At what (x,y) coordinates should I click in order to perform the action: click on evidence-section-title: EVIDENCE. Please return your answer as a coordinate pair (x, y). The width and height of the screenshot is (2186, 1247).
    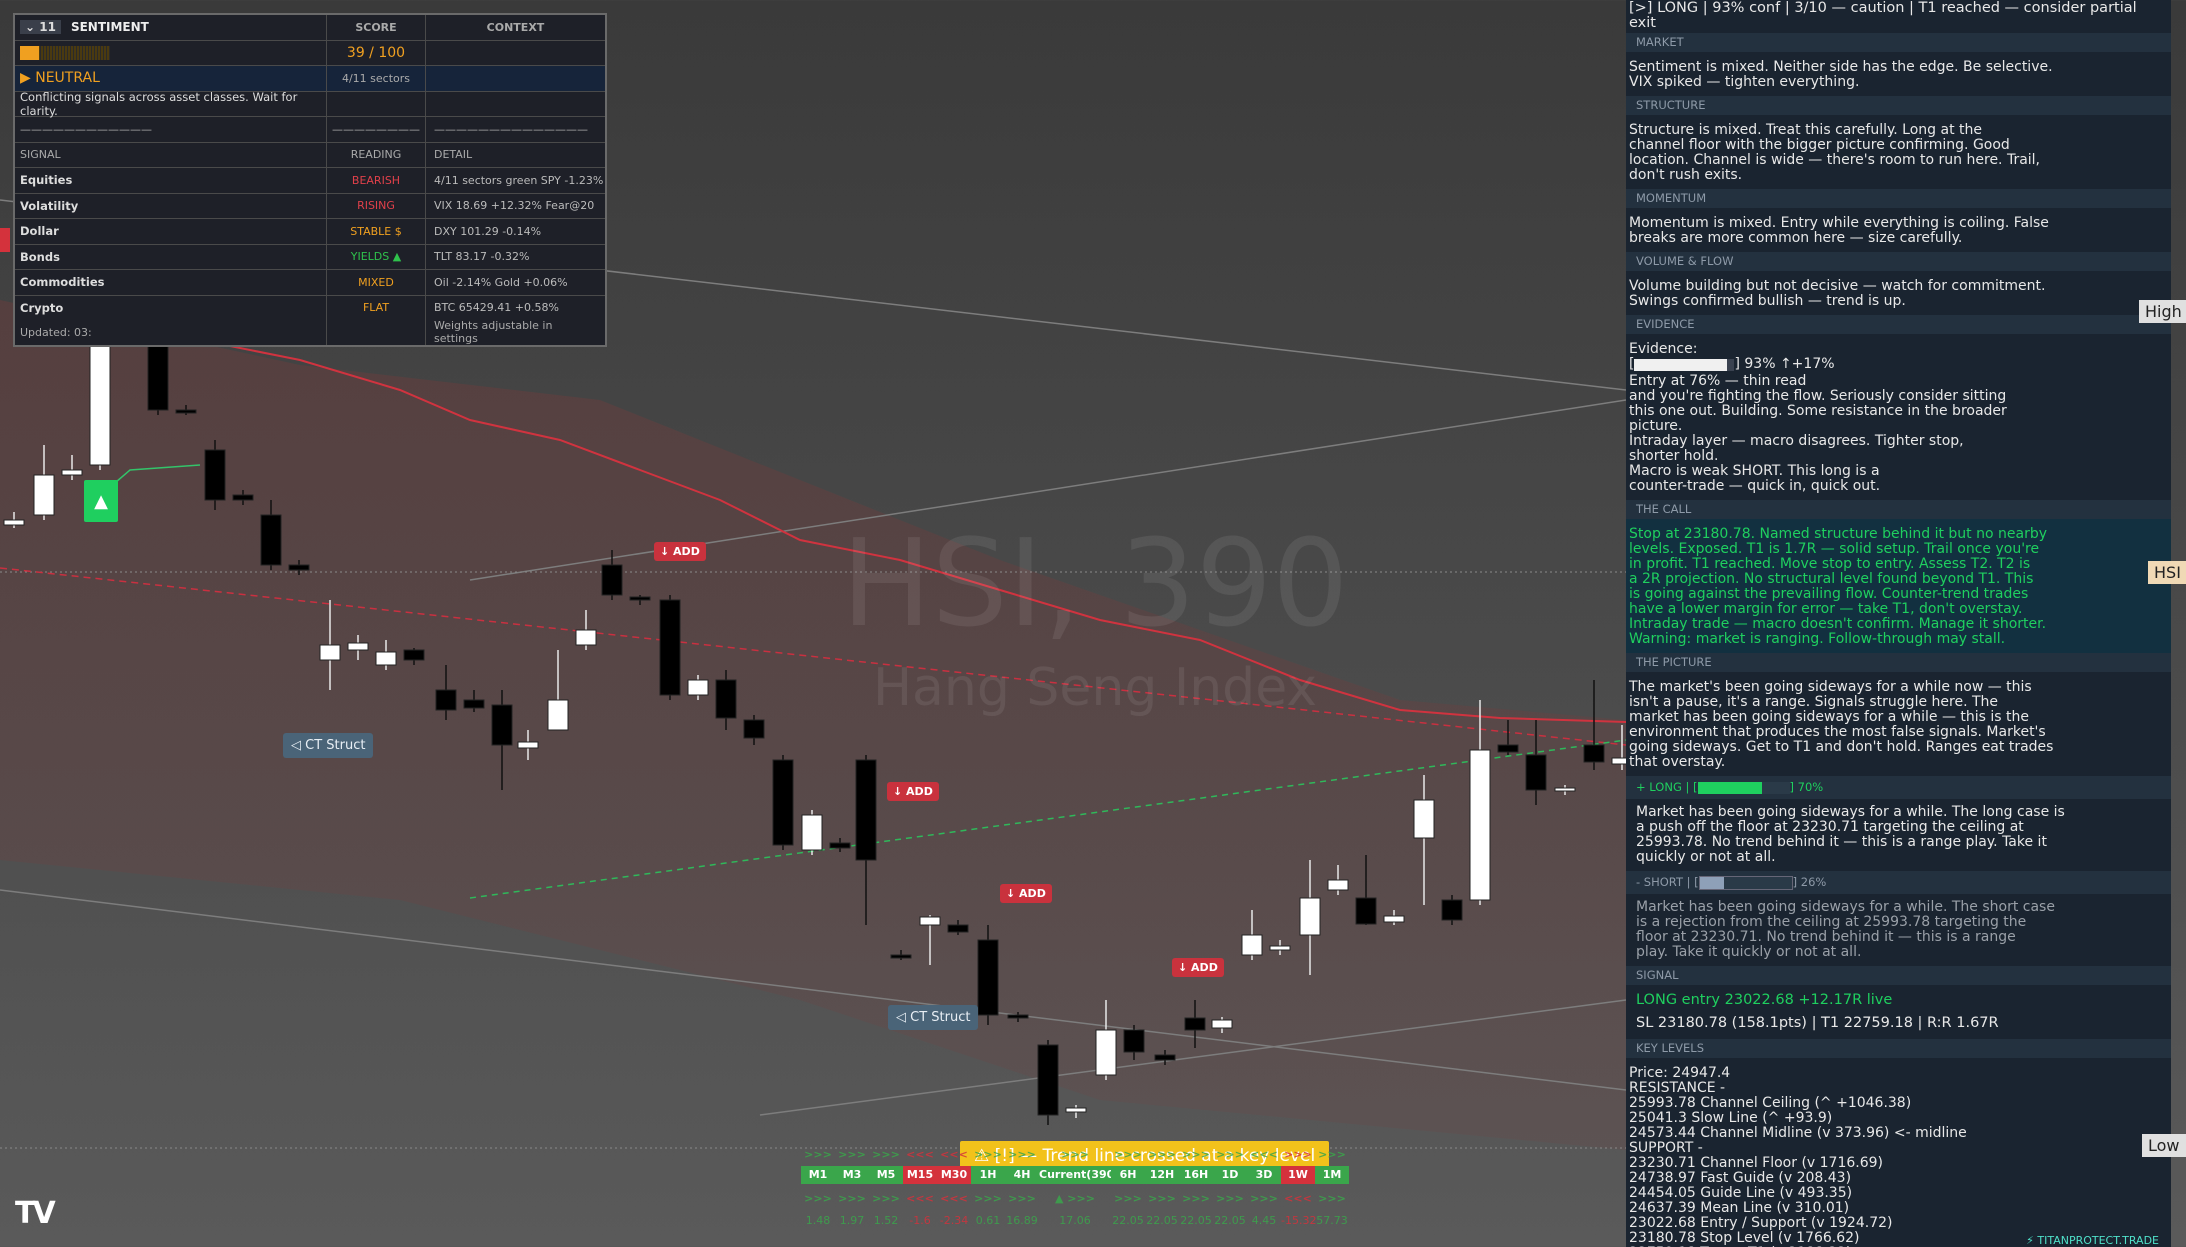
    Looking at the image, I should click on (1898, 324).